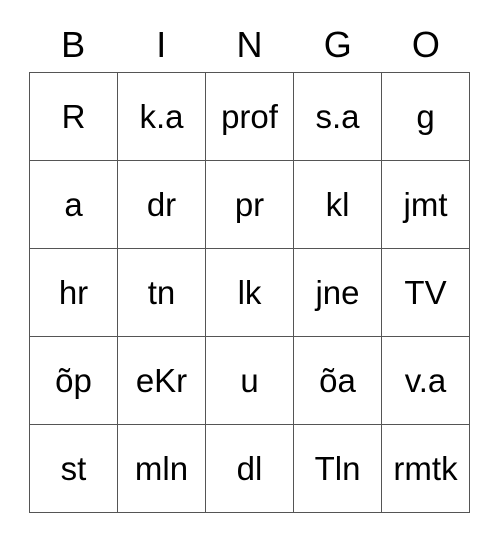  I want to click on bingo-cell: R, so click(74, 117).